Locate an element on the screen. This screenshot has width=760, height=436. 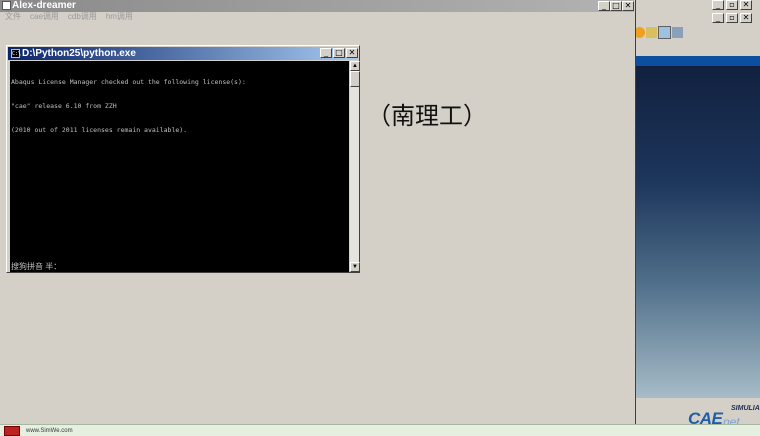
console-icon: C:\ is located at coordinates (16, 53).